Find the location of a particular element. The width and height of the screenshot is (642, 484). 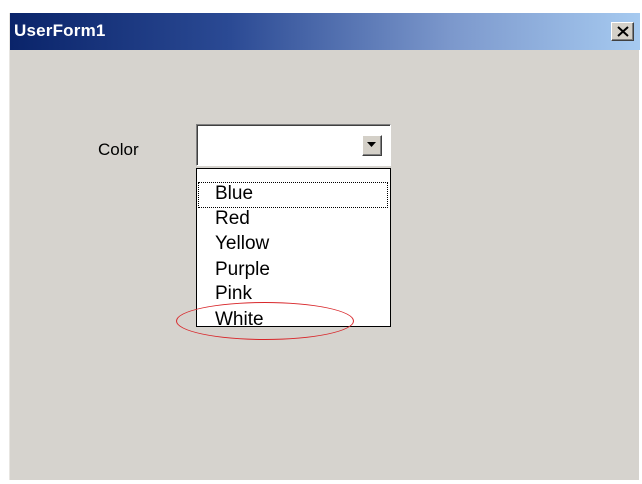

dropdown-button is located at coordinates (372, 145).